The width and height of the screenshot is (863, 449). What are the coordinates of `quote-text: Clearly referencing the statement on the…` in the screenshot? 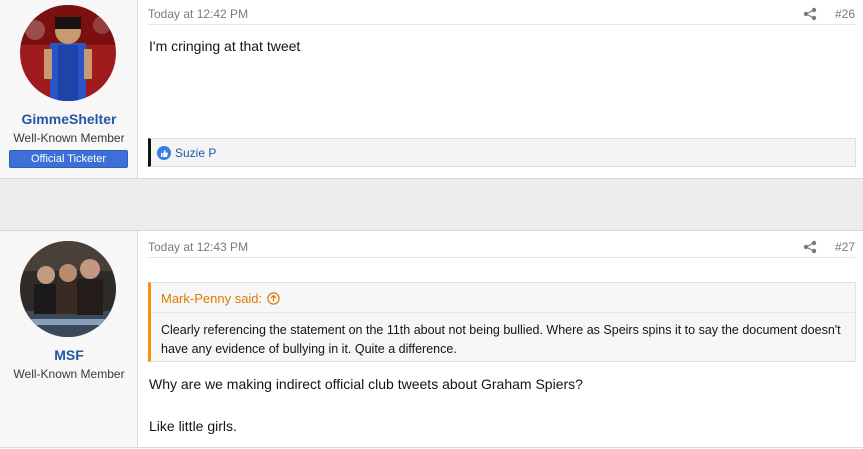 It's located at (501, 339).